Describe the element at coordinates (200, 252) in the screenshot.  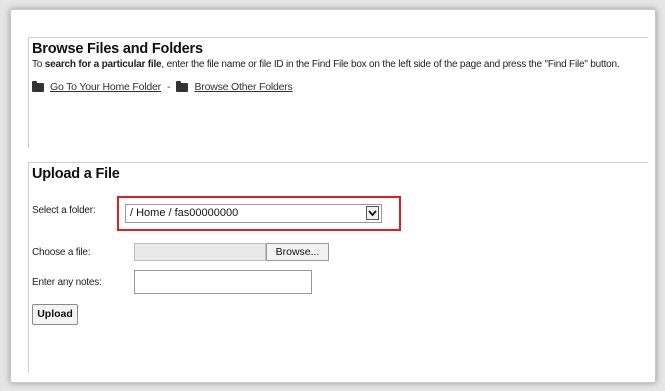
I see `file-path-field` at that location.